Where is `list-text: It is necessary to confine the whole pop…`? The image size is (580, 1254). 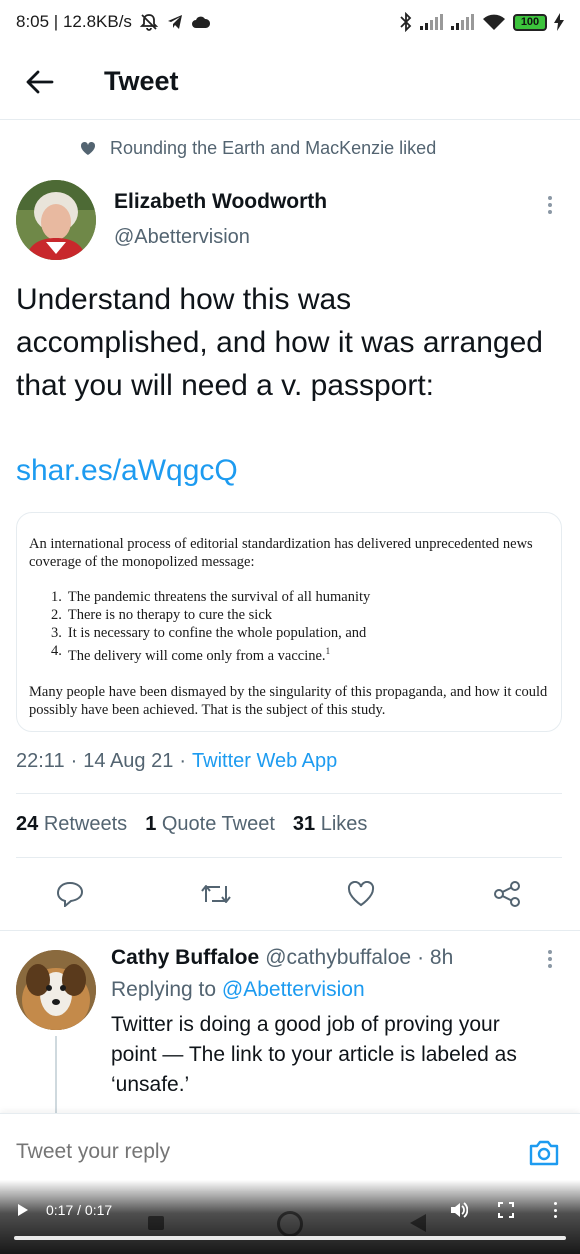
list-text: It is necessary to confine the whole pop… is located at coordinates (217, 633).